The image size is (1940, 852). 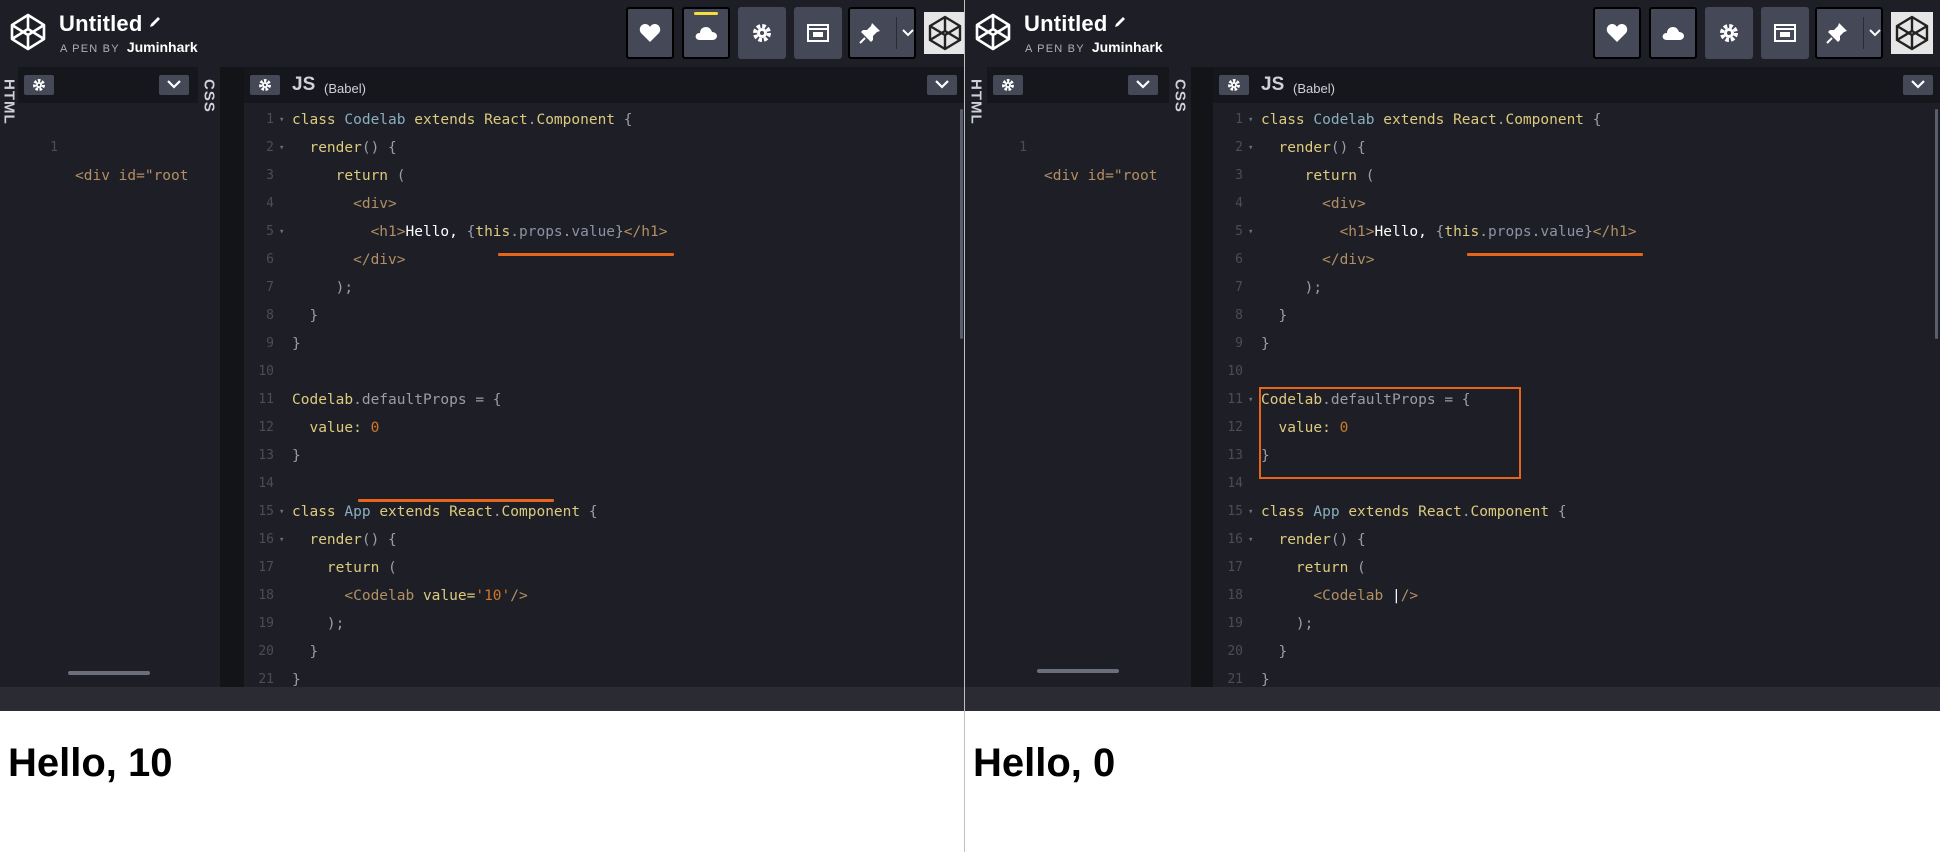 What do you see at coordinates (1348, 120) in the screenshot?
I see `code-token: Codelab` at bounding box center [1348, 120].